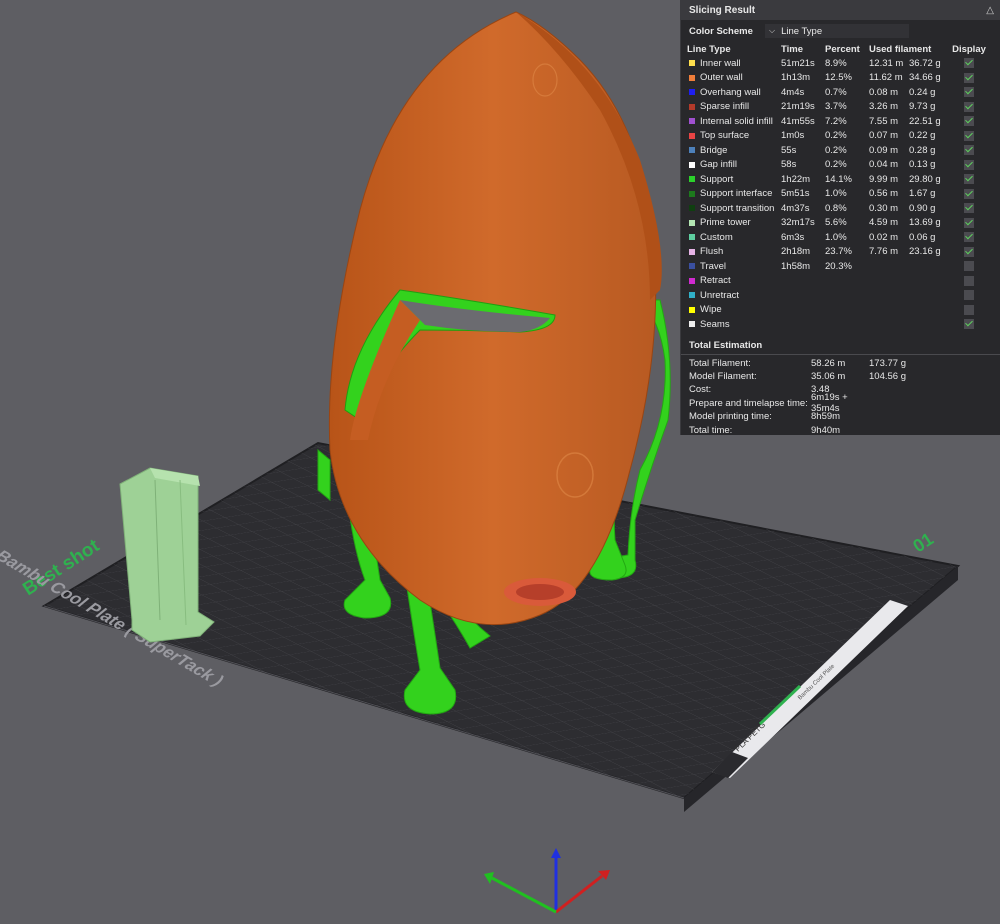 This screenshot has width=1000, height=924. I want to click on line-type-cell: Unretract, so click(734, 295).